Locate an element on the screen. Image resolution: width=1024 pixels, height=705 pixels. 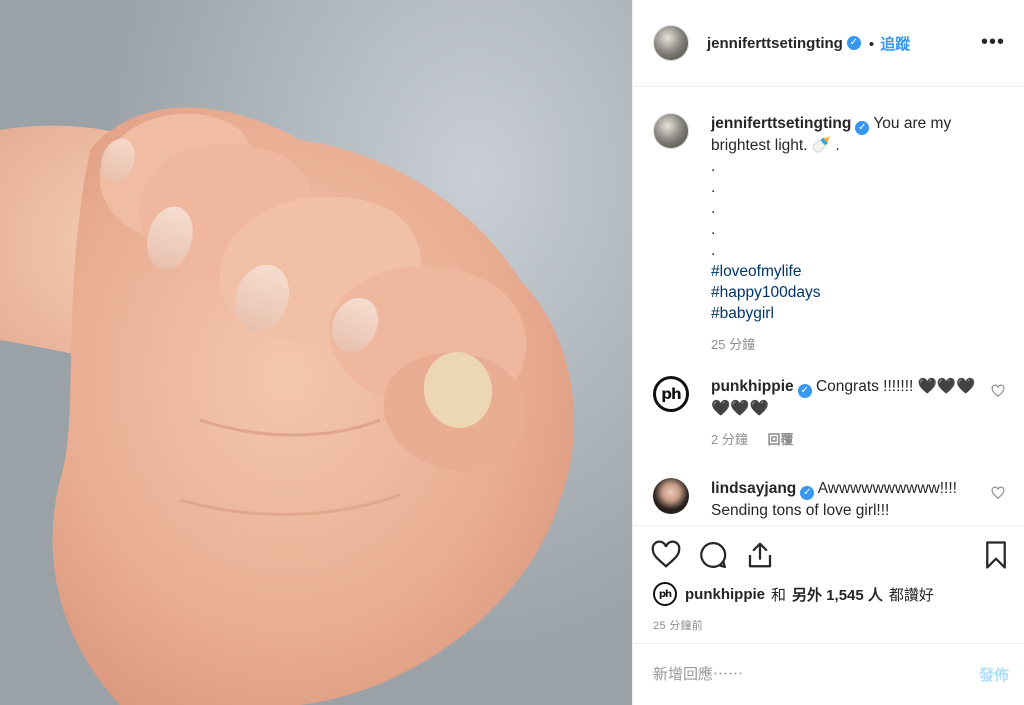
caption-time: 25 分鐘 is located at coordinates (733, 344).